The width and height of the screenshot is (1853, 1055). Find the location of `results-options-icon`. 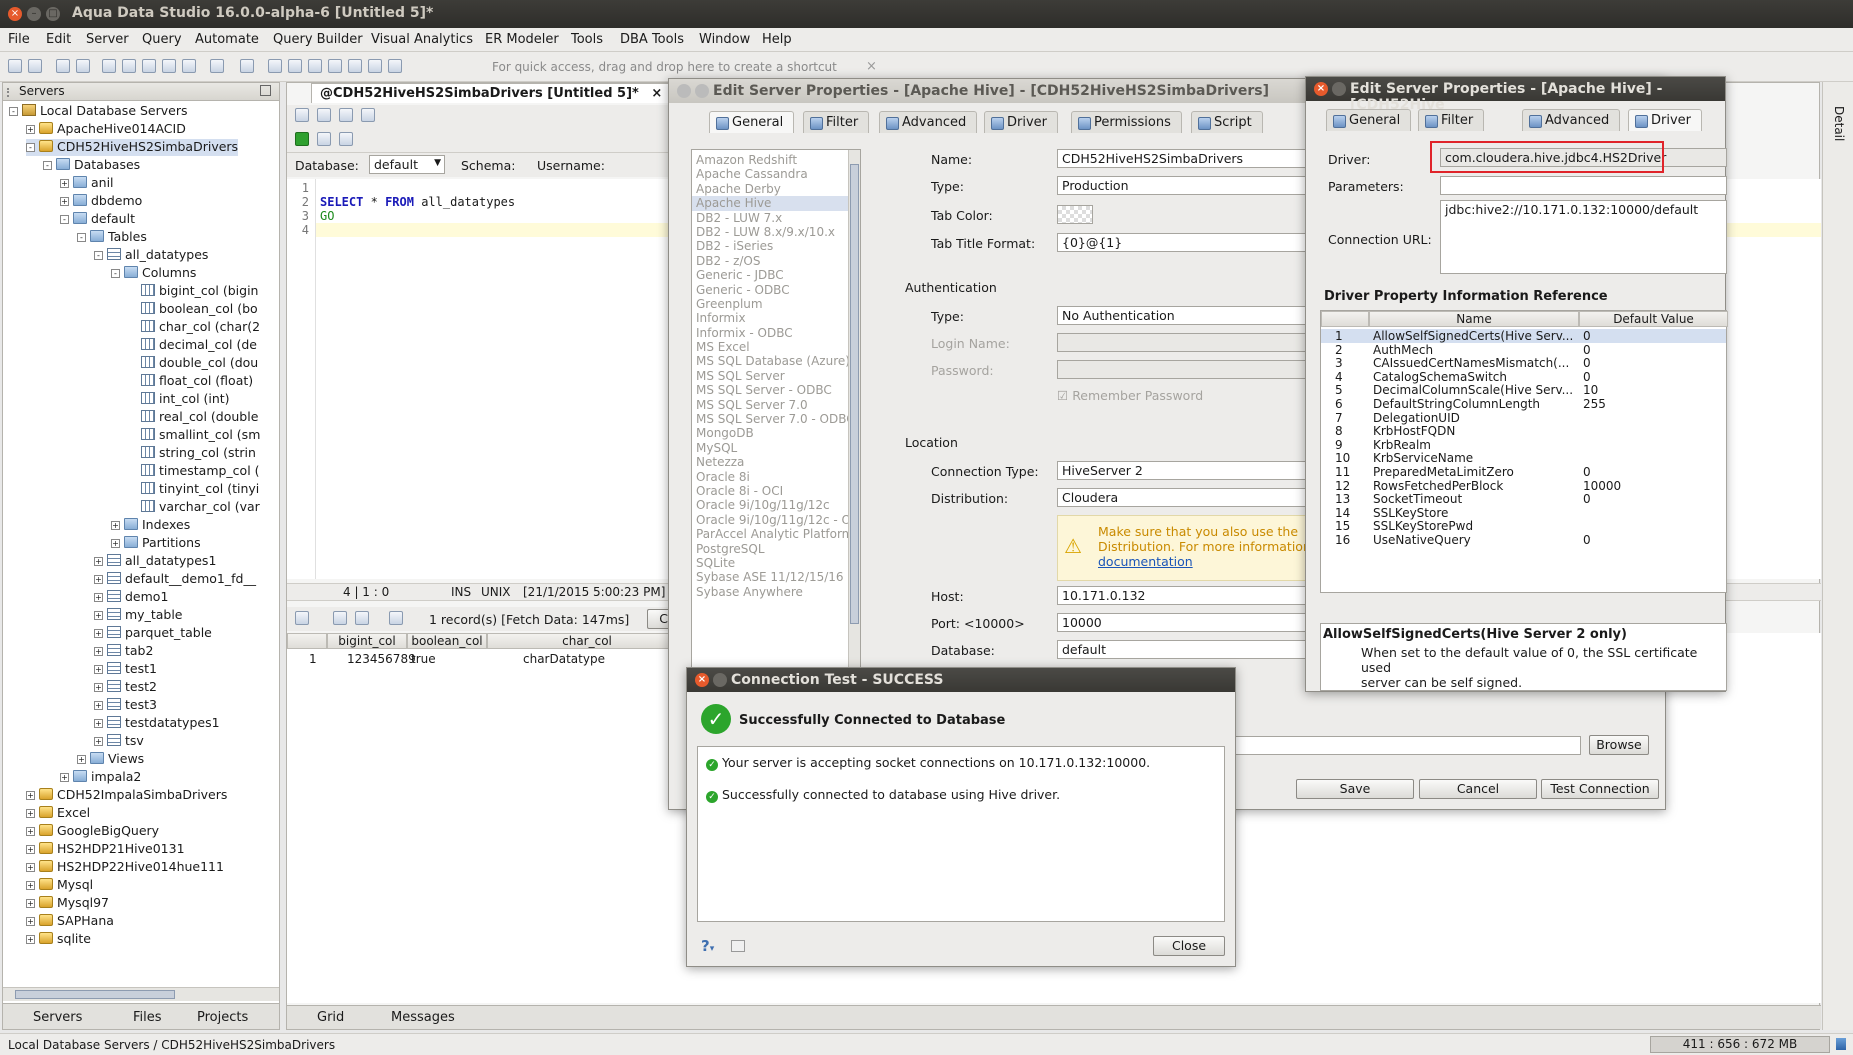

results-options-icon is located at coordinates (302, 618).